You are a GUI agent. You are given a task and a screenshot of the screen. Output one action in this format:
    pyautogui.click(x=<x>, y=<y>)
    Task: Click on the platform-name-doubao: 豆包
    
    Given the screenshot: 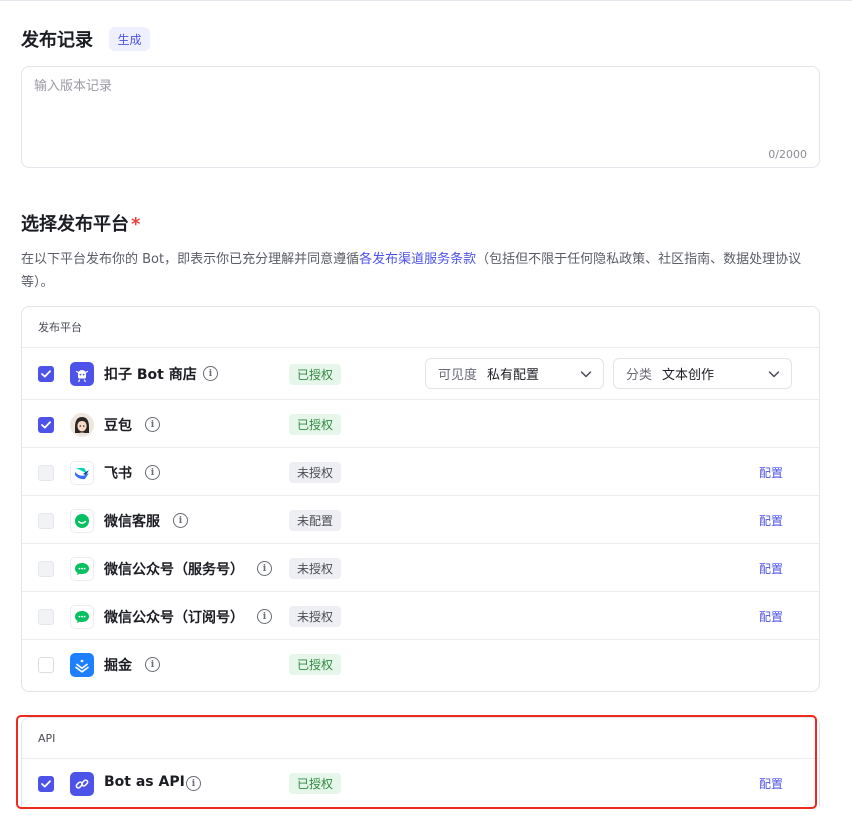 What is the action you would take?
    pyautogui.click(x=118, y=426)
    